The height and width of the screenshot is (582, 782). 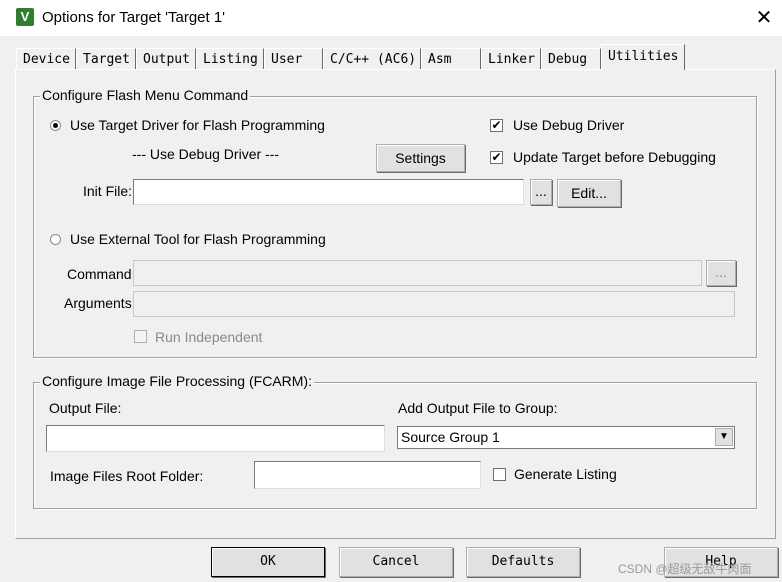 I want to click on ok-button: OK, so click(x=268, y=562).